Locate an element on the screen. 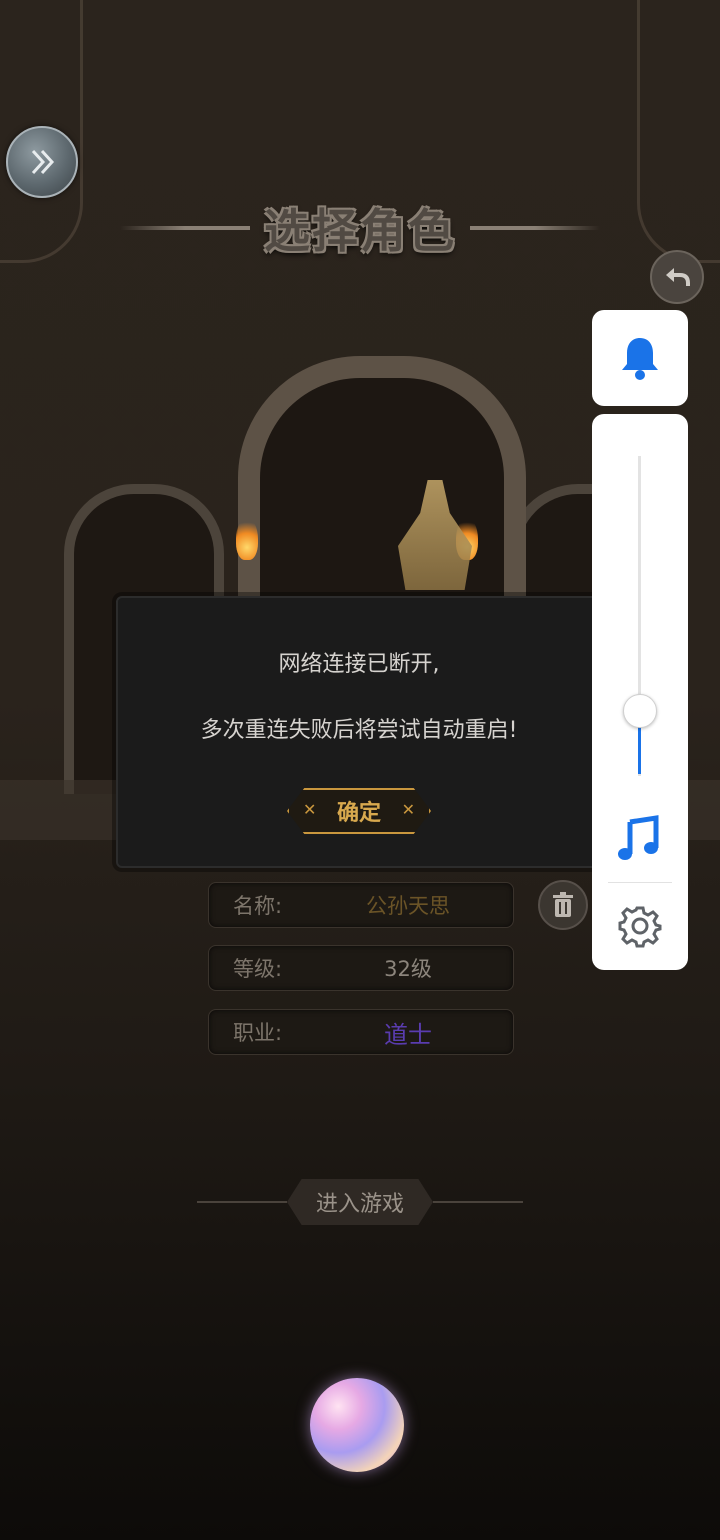 The height and width of the screenshot is (1540, 720). confirm-label: 确定 is located at coordinates (358, 813).